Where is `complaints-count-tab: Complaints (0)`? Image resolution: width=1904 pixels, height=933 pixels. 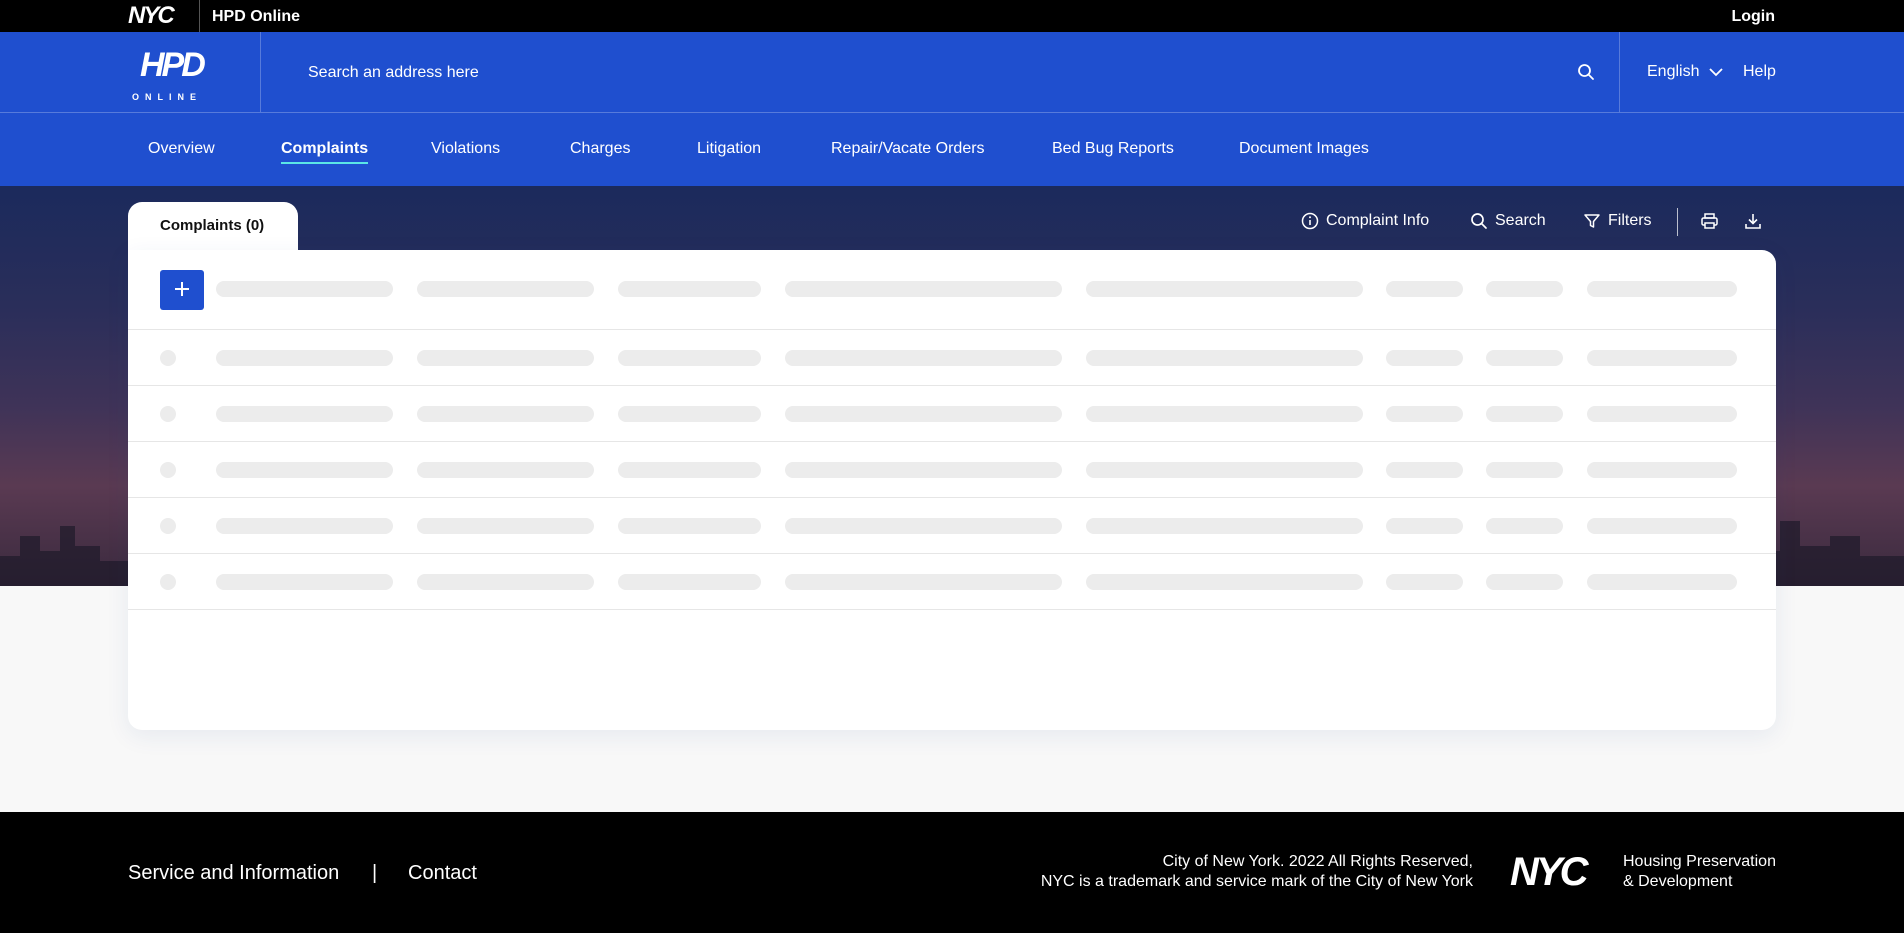
complaints-count-tab: Complaints (0) is located at coordinates (213, 227).